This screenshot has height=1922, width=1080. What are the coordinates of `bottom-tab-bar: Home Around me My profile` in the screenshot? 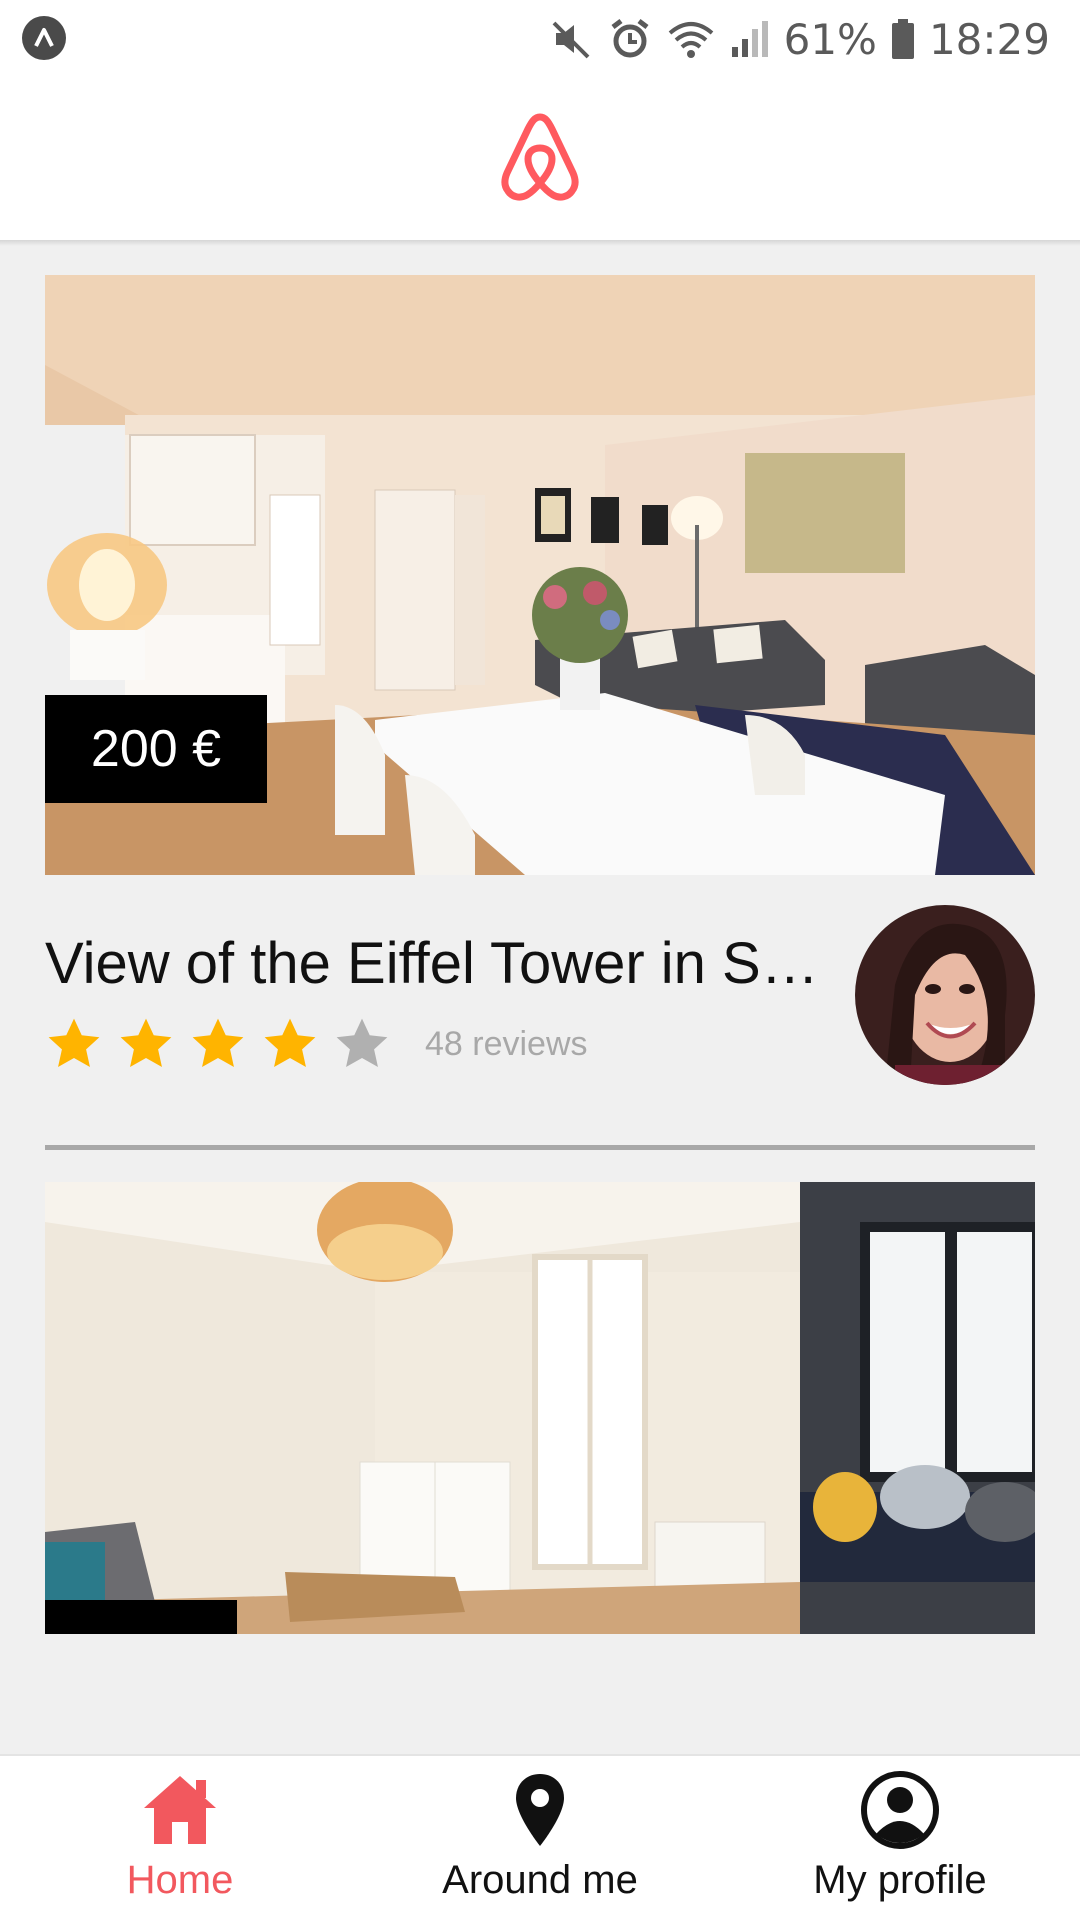 It's located at (540, 1838).